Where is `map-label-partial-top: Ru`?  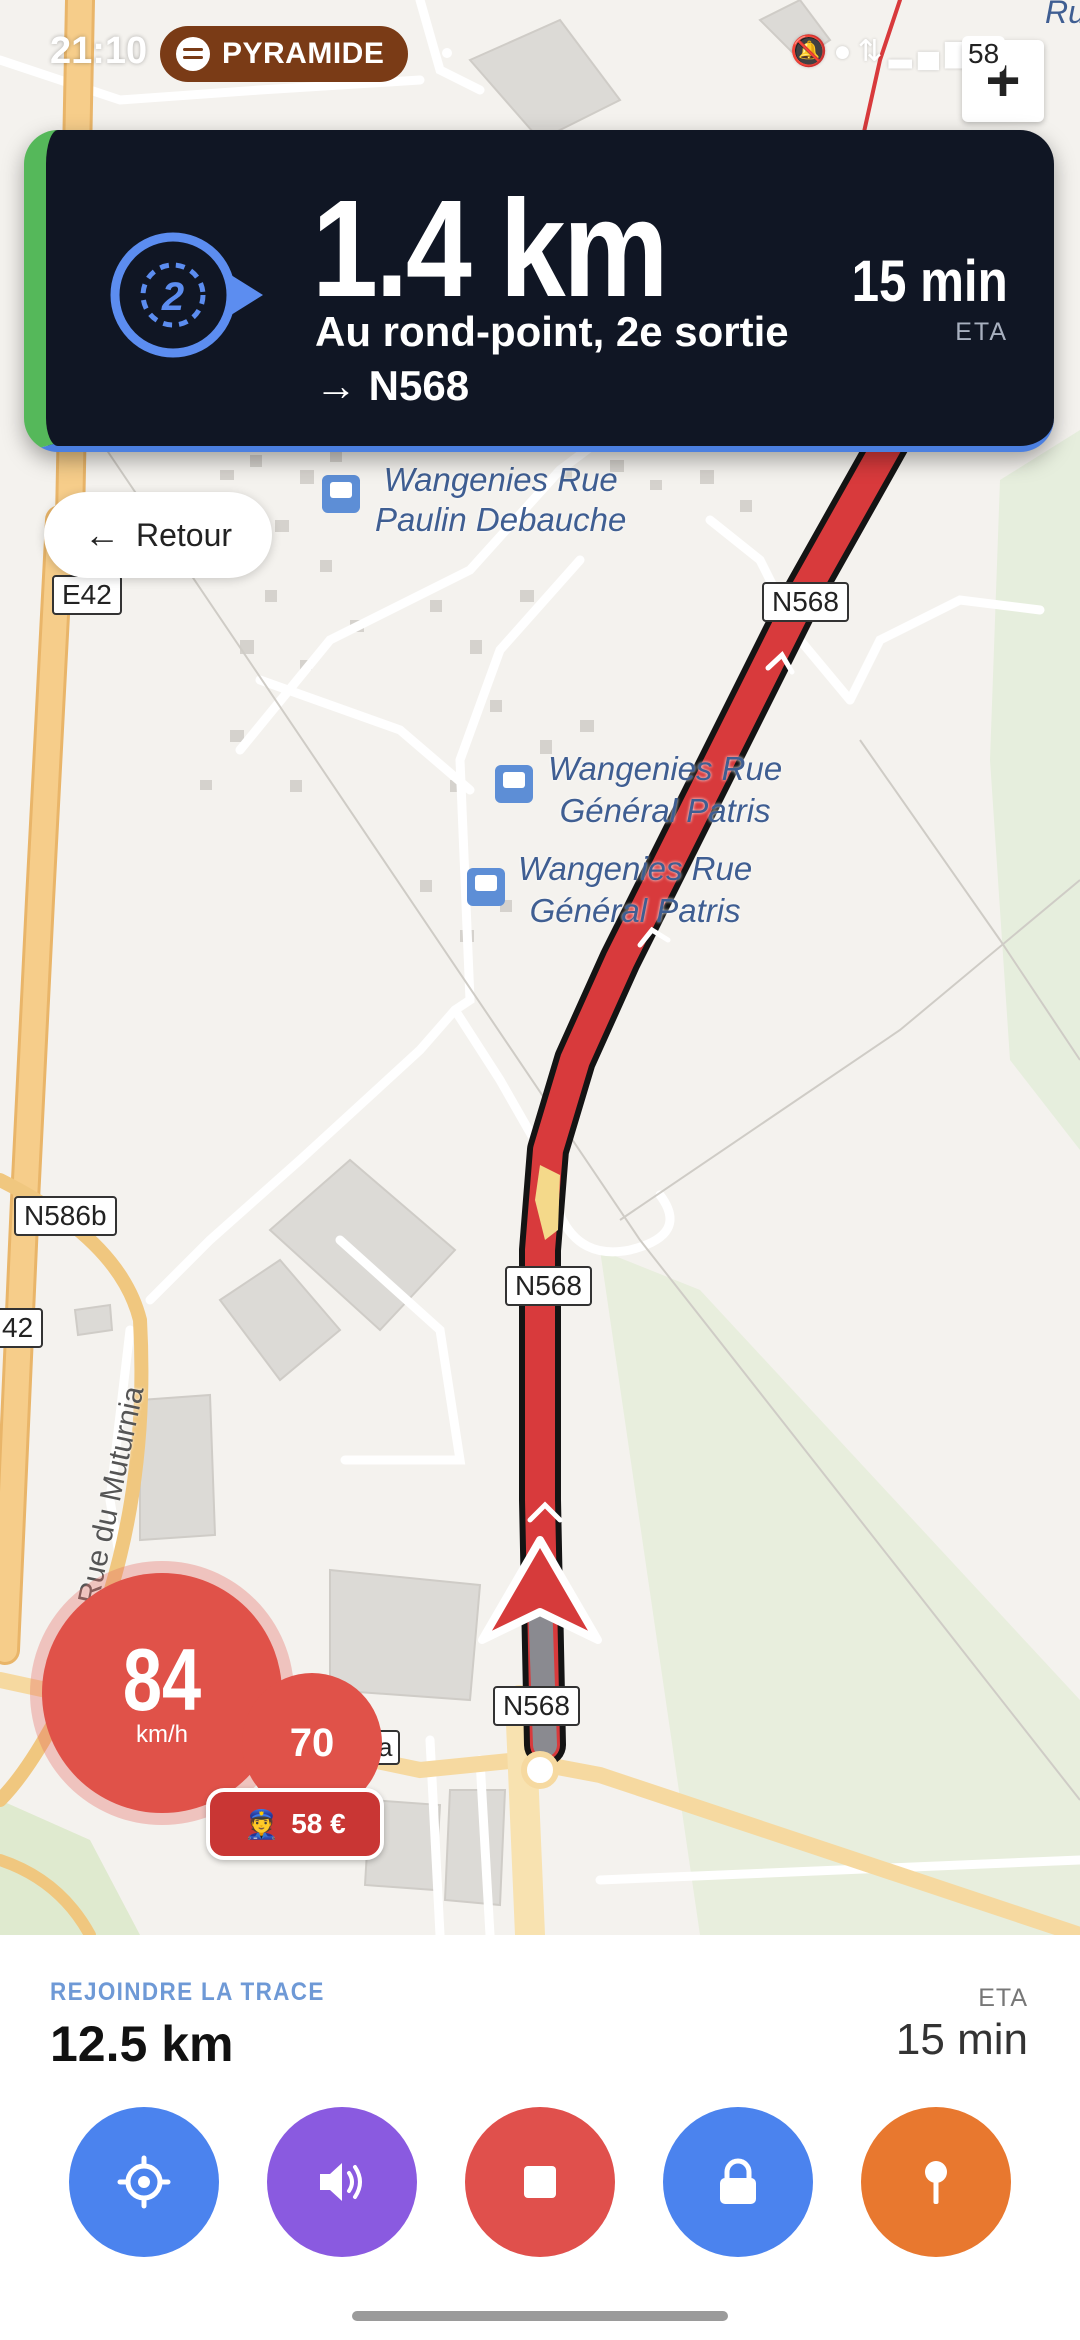
map-label-partial-top: Ru is located at coordinates (1062, 15).